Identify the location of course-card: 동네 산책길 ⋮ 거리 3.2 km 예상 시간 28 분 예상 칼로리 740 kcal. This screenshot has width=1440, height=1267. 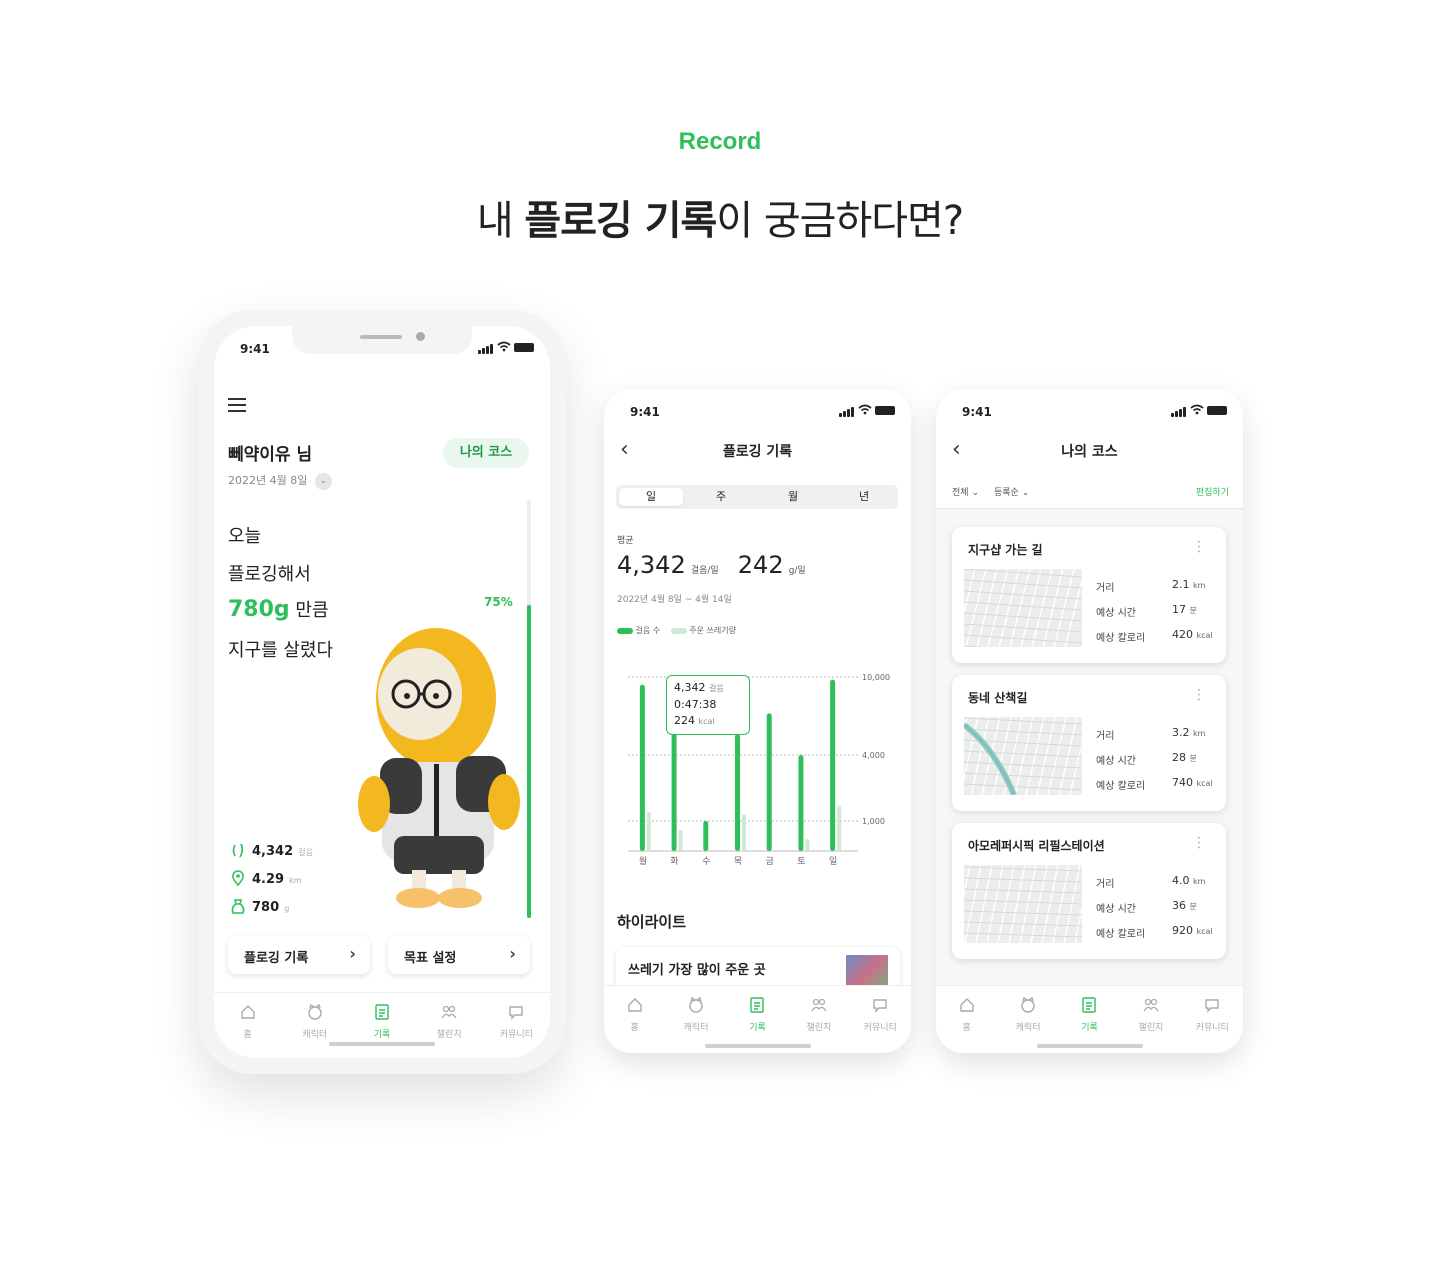
(1089, 743).